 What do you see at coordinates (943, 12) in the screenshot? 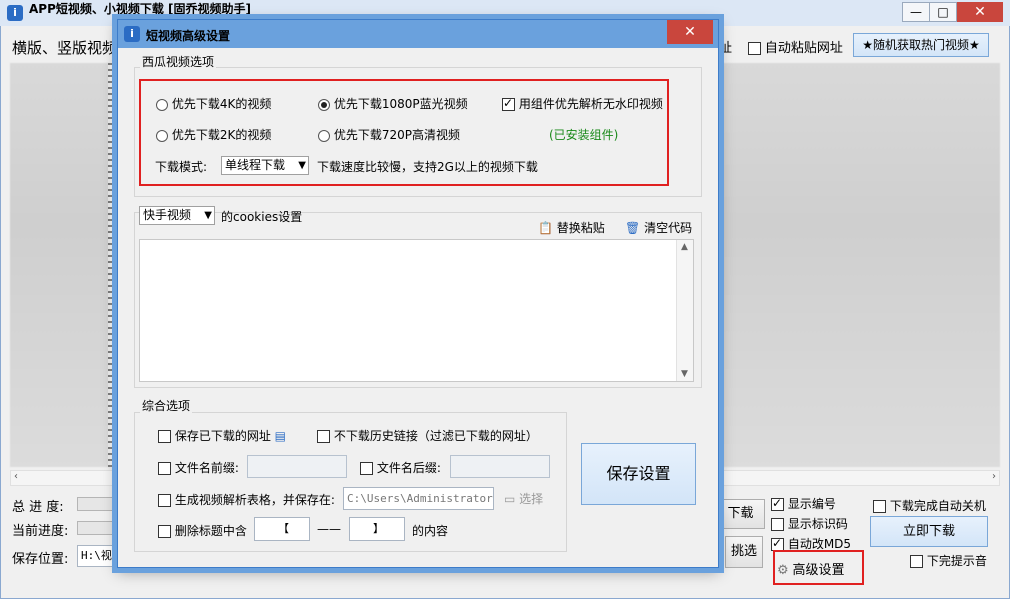
I see `maximize-button: □` at bounding box center [943, 12].